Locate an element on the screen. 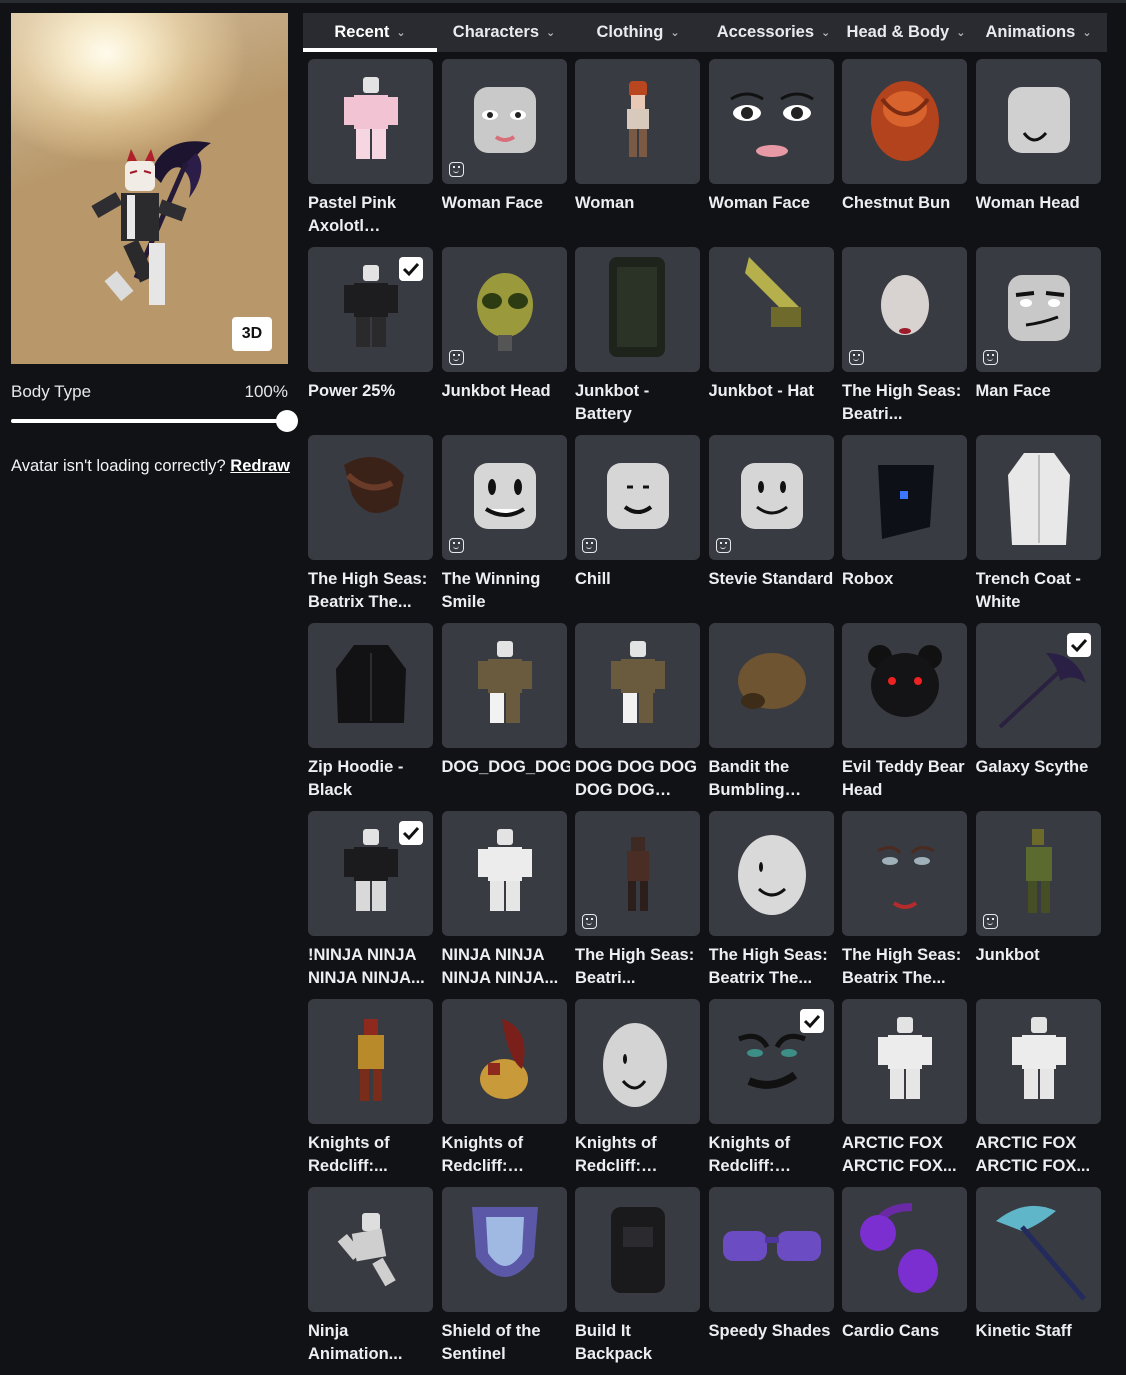 The width and height of the screenshot is (1126, 1375). item-name: Woman Face is located at coordinates (773, 215).